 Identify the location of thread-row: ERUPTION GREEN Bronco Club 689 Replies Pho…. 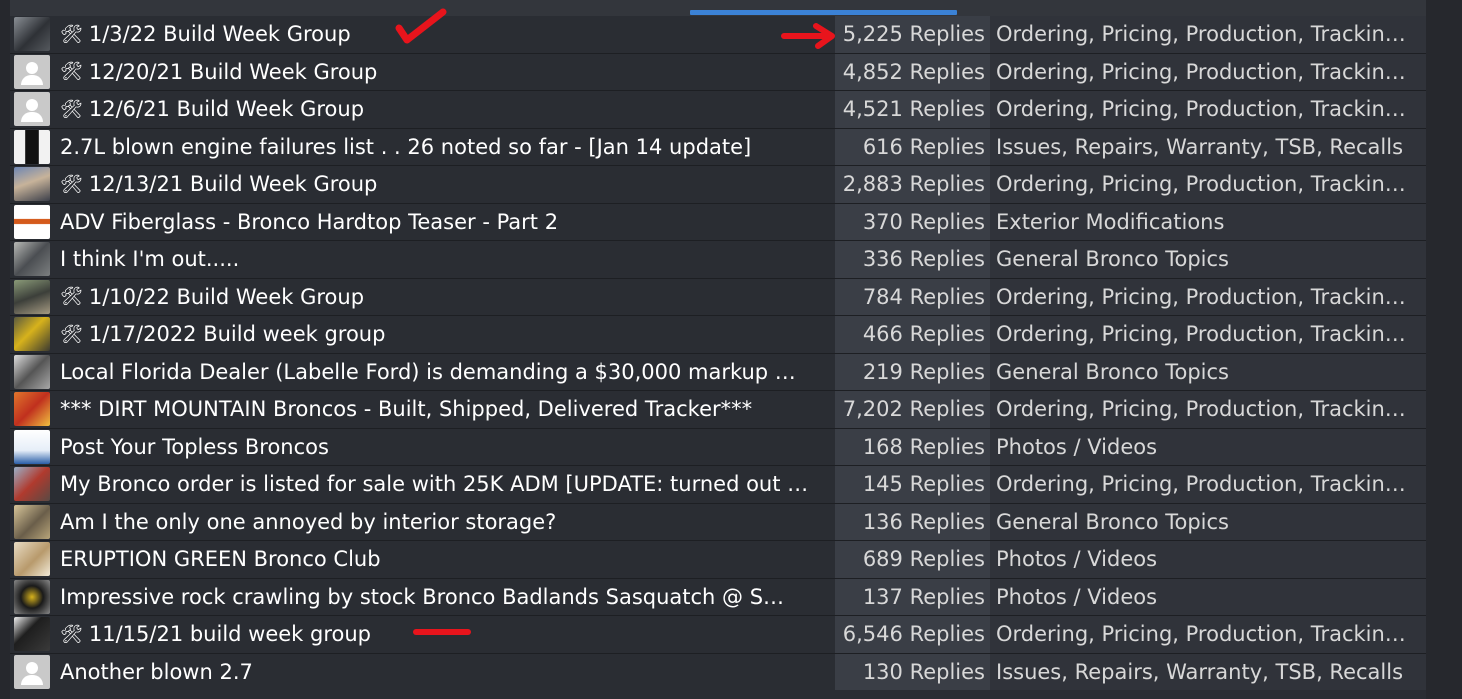
(718, 560).